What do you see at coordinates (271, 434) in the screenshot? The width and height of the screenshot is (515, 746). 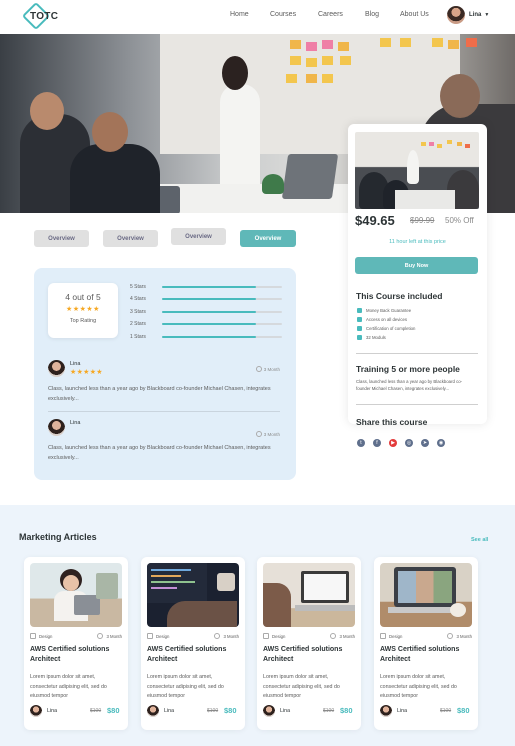 I see `review-time-text: 3 Month` at bounding box center [271, 434].